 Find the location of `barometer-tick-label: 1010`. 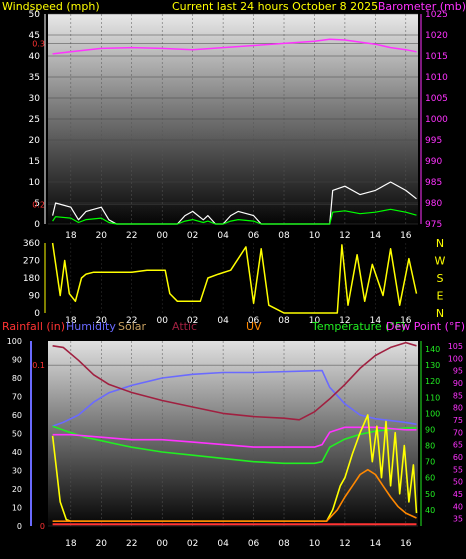

barometer-tick-label: 1010 is located at coordinates (436, 78).